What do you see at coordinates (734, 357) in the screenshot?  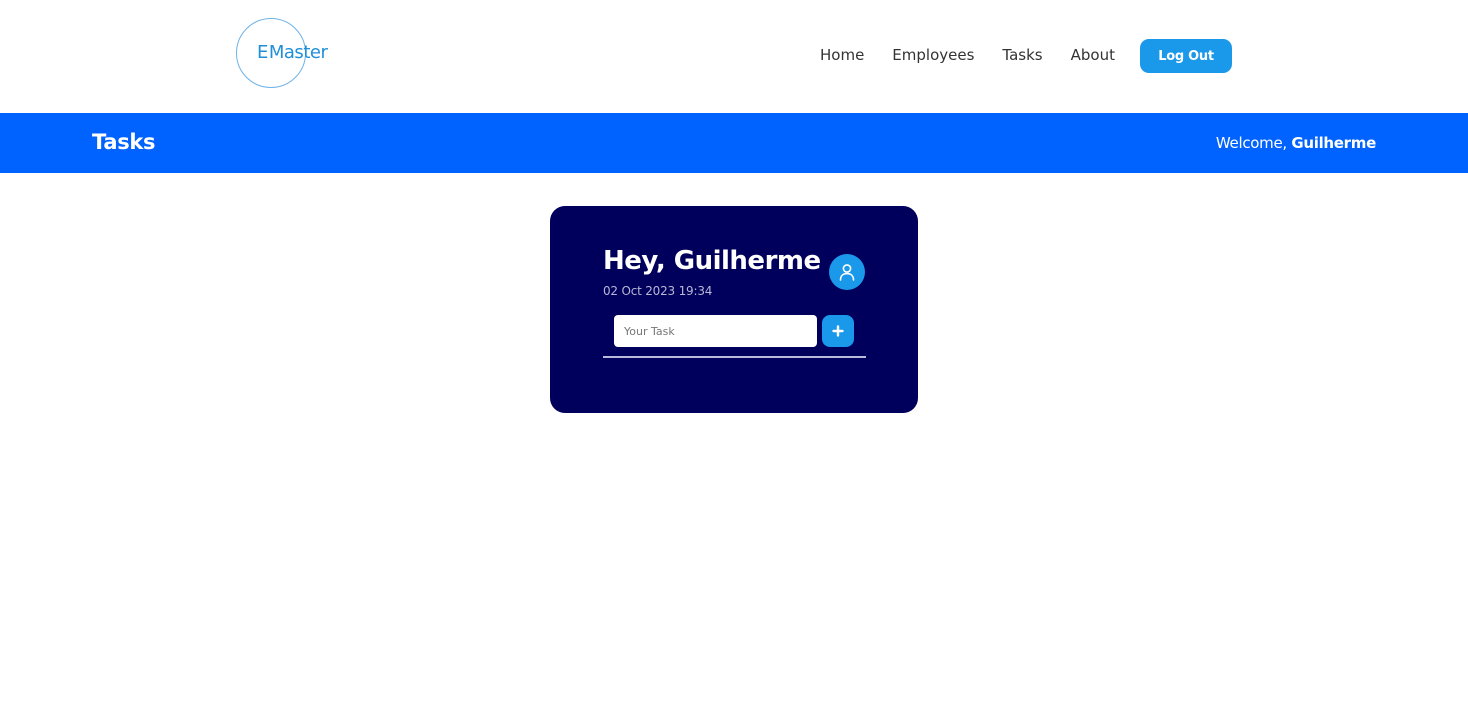 I see `task-list-divider` at bounding box center [734, 357].